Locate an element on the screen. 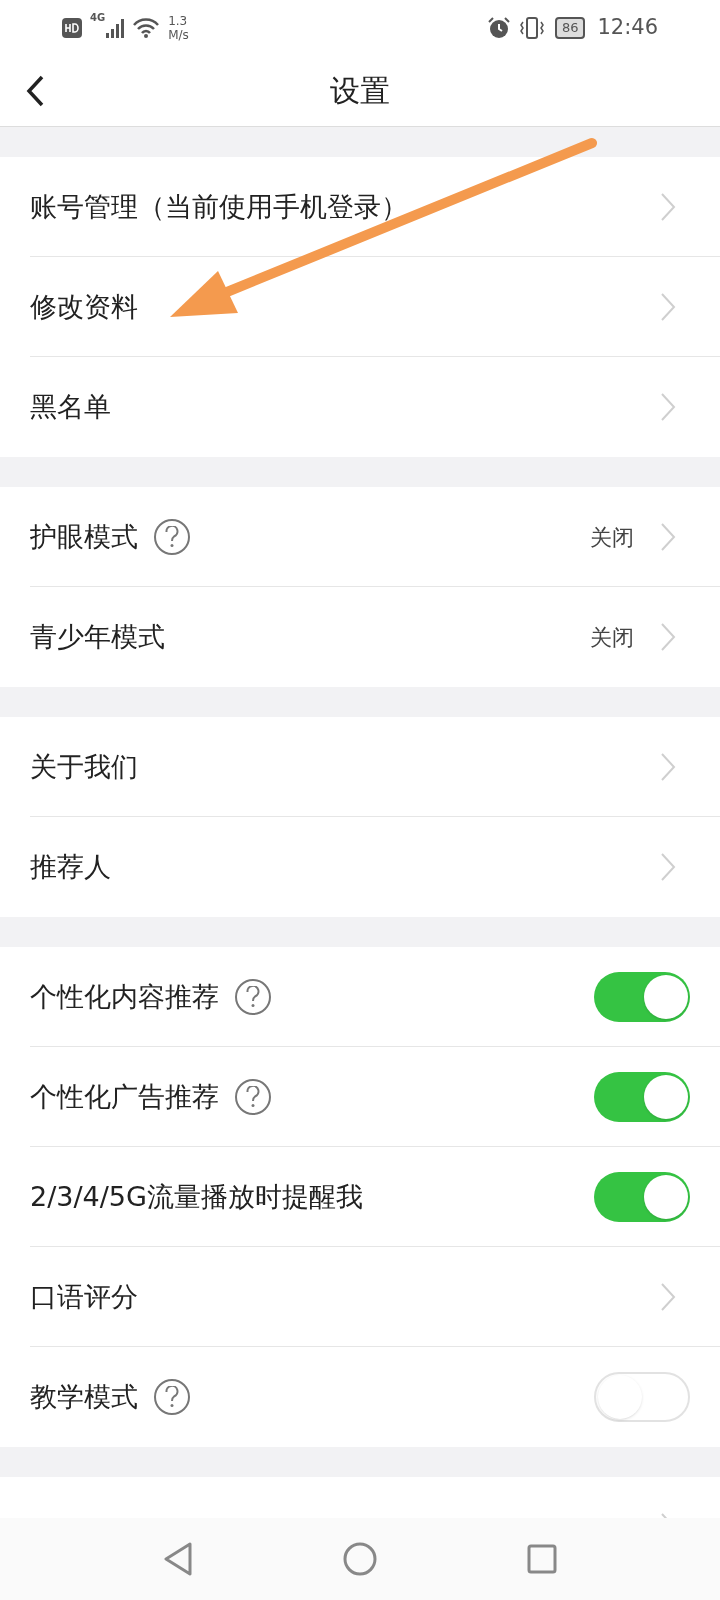  settings-row: 黑名单 is located at coordinates (360, 407).